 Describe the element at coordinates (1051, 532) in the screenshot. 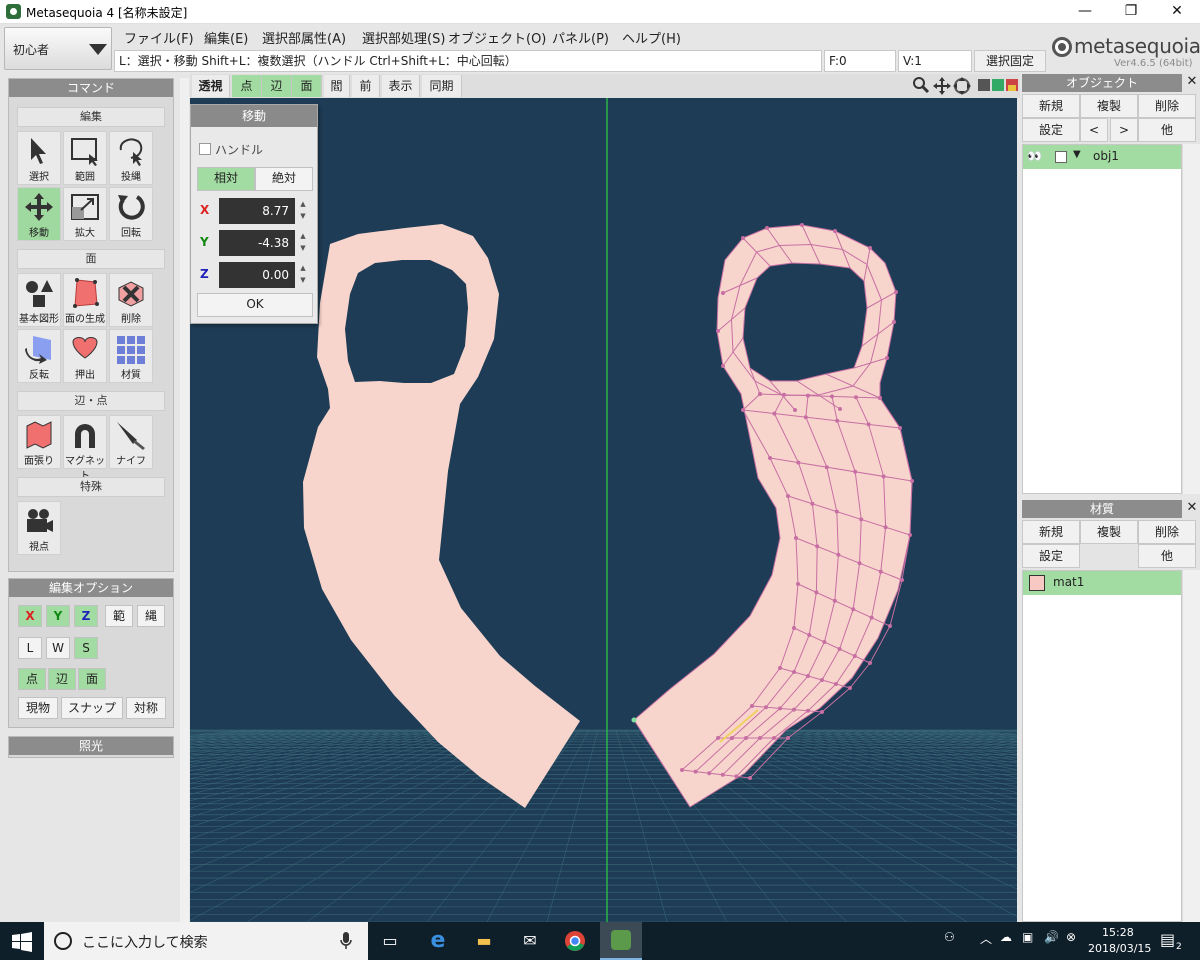

I see `material-new-button: 新規` at that location.